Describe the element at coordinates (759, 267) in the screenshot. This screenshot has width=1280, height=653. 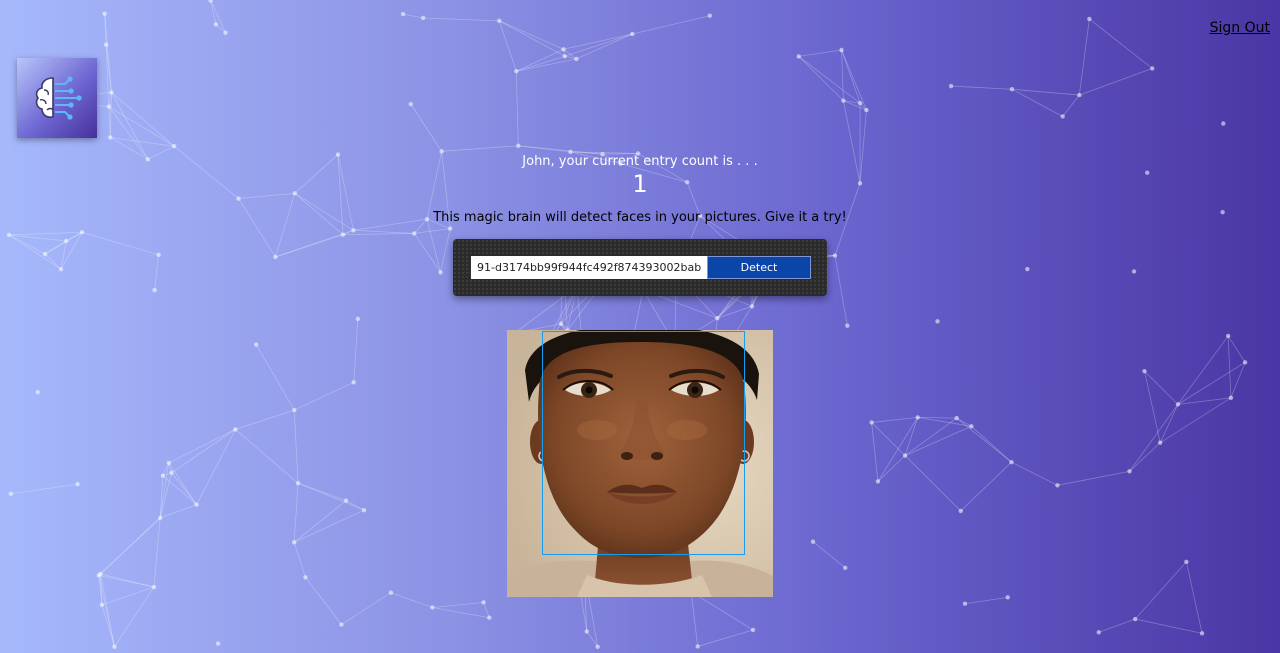
I see `detect-button: Detect` at that location.